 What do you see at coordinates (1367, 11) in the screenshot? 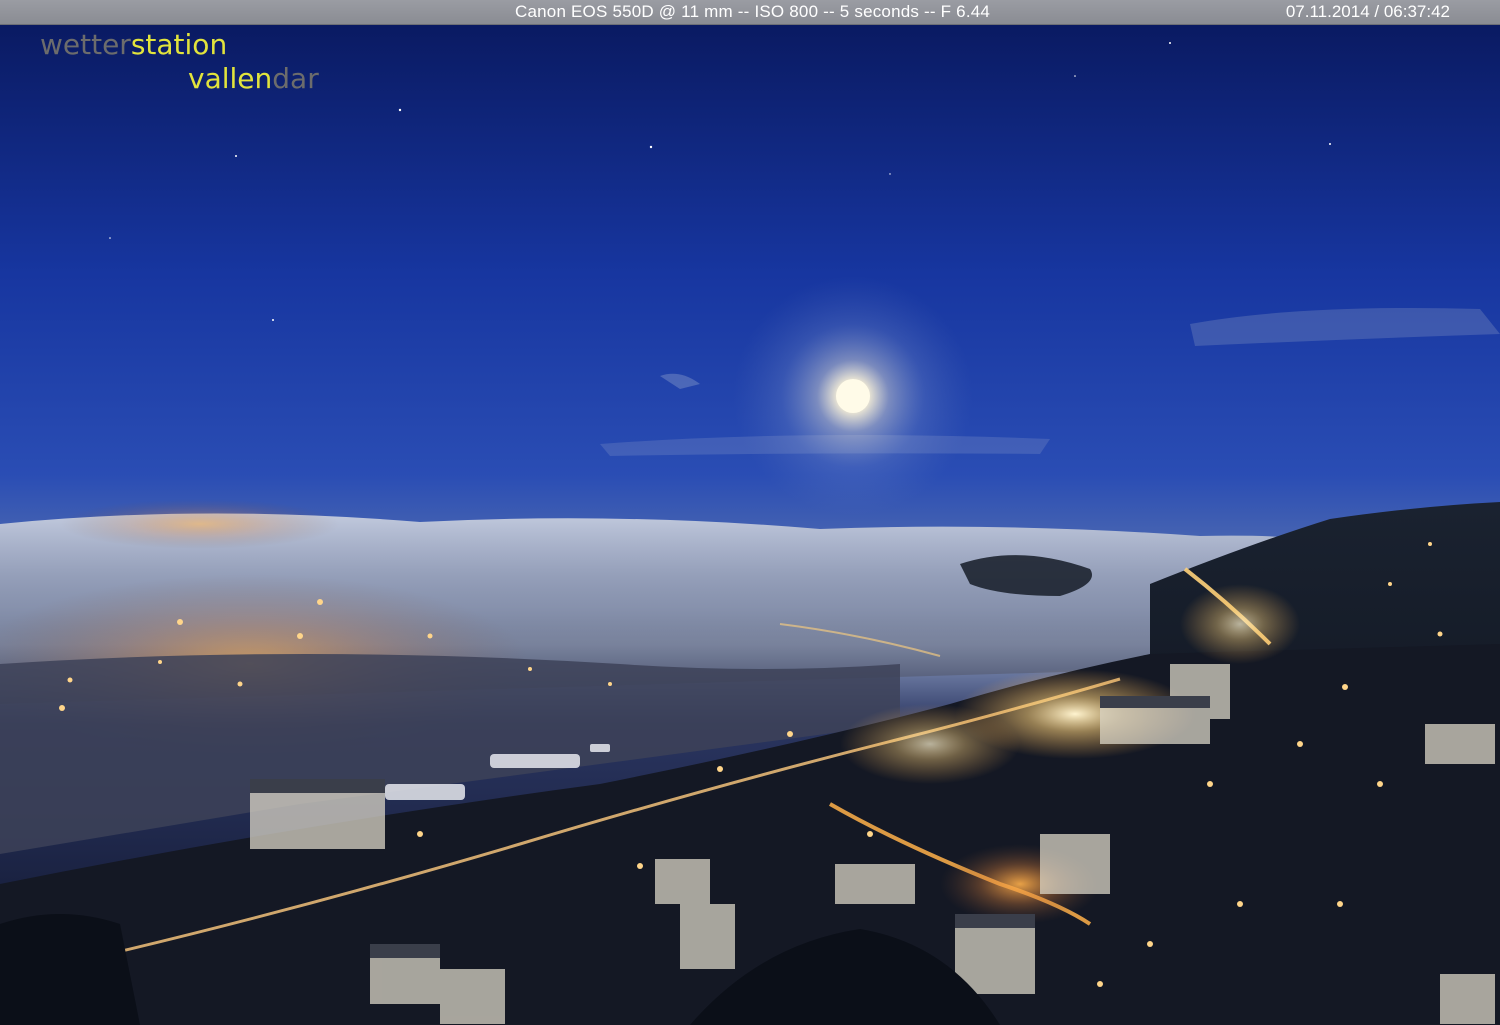
I see `capture-timestamp: 07.11.2014 / 06:37:42` at bounding box center [1367, 11].